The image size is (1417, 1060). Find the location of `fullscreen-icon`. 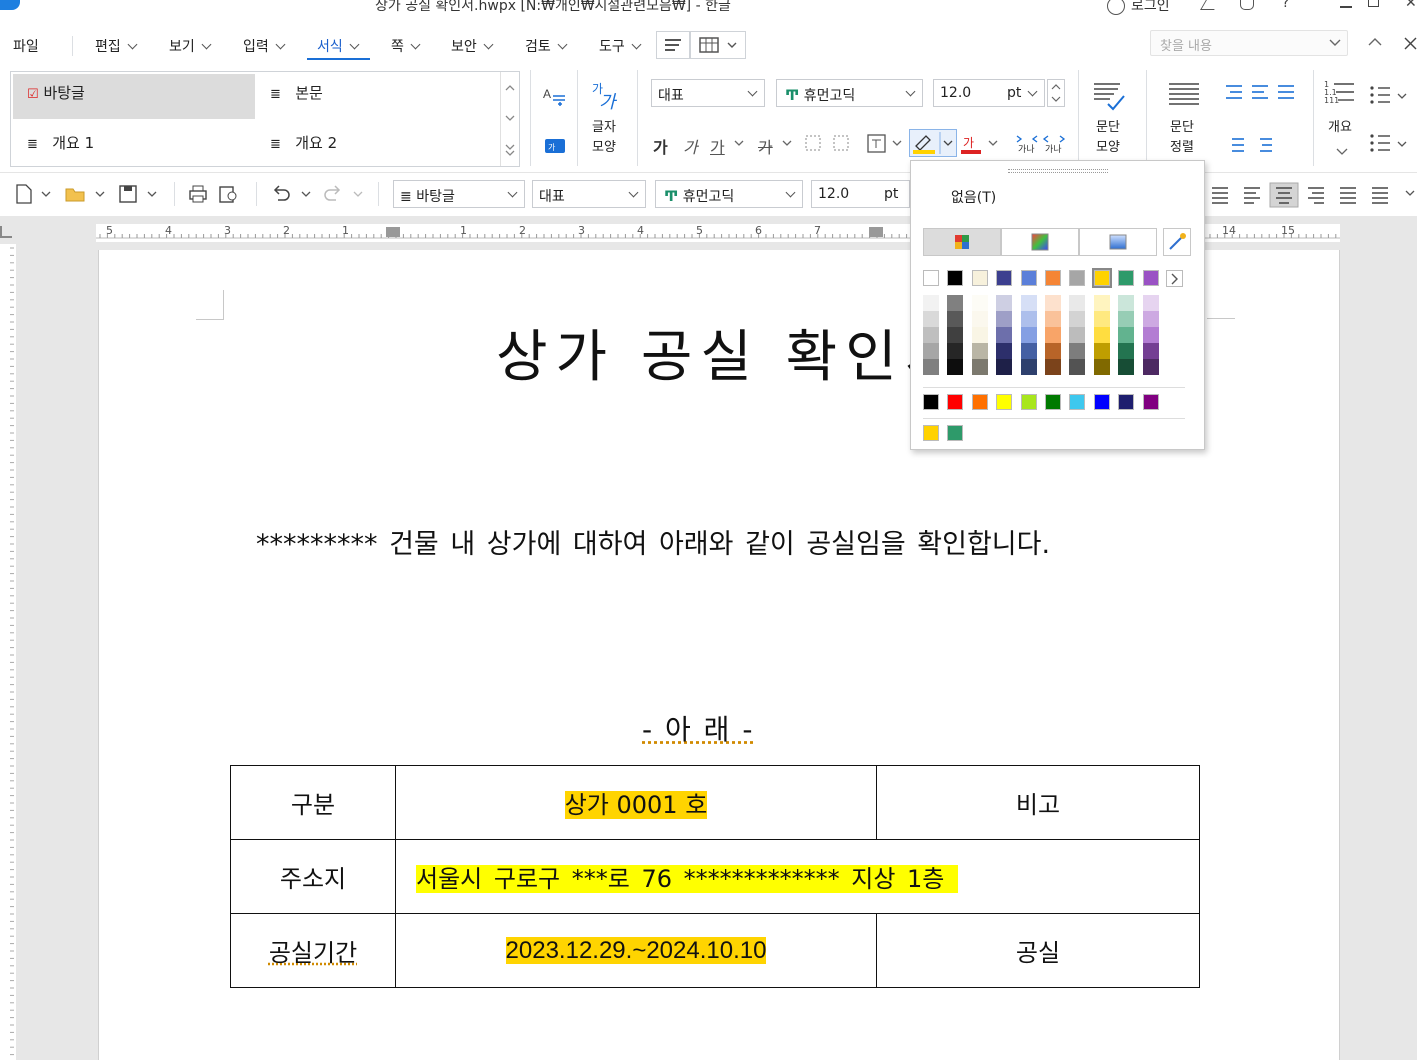

fullscreen-icon is located at coordinates (1210, 5).